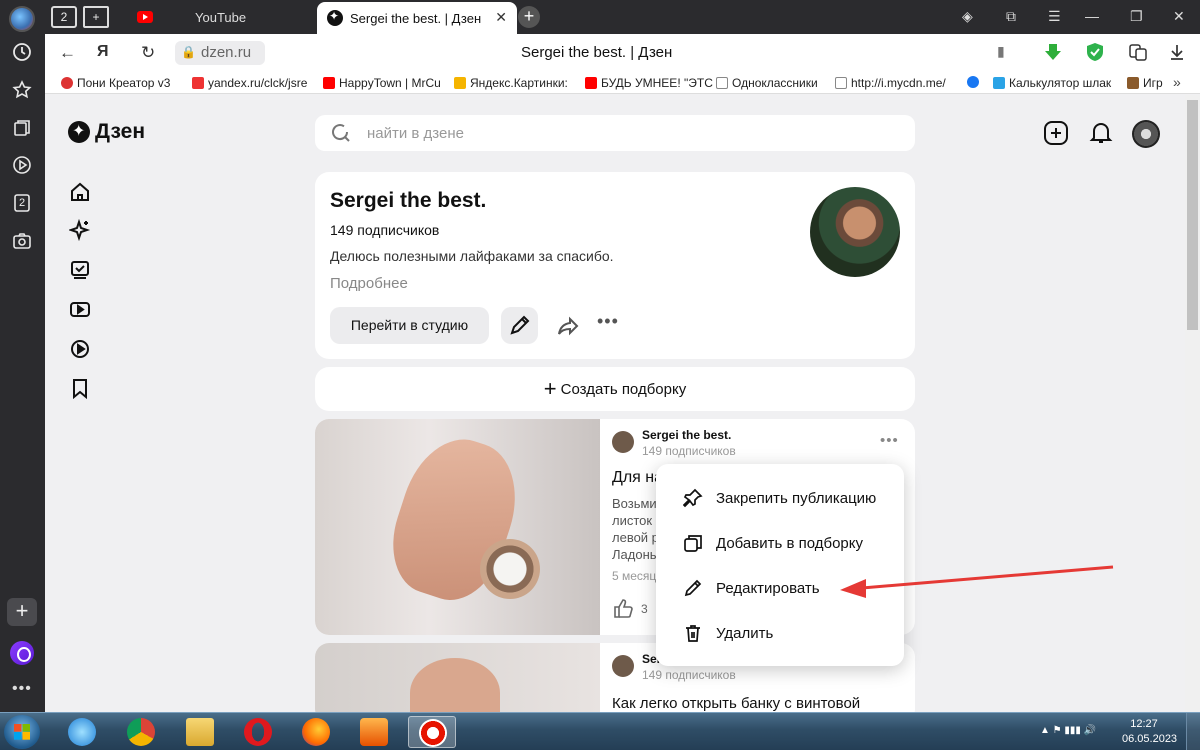 The height and width of the screenshot is (750, 1200). I want to click on bookmark-item: Пони Креатор v3, so click(115, 83).